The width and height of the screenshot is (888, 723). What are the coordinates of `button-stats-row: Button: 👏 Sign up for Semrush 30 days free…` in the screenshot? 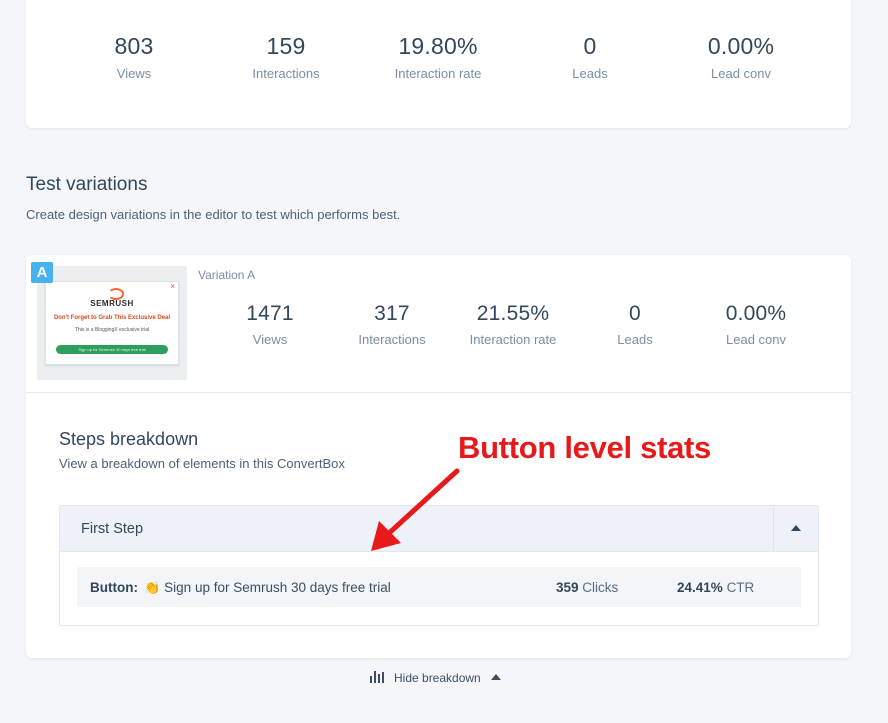 It's located at (439, 587).